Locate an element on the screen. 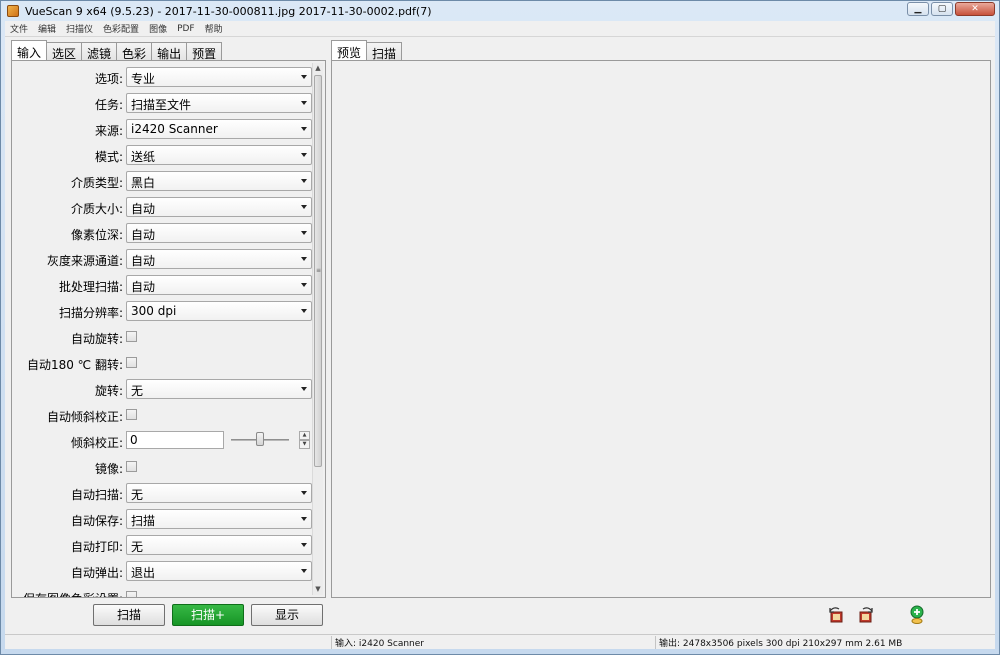 The image size is (1000, 655). menu-bar: 文件 编辑 扫描仪 色彩配置 图像 PDF 帮助 is located at coordinates (500, 29).